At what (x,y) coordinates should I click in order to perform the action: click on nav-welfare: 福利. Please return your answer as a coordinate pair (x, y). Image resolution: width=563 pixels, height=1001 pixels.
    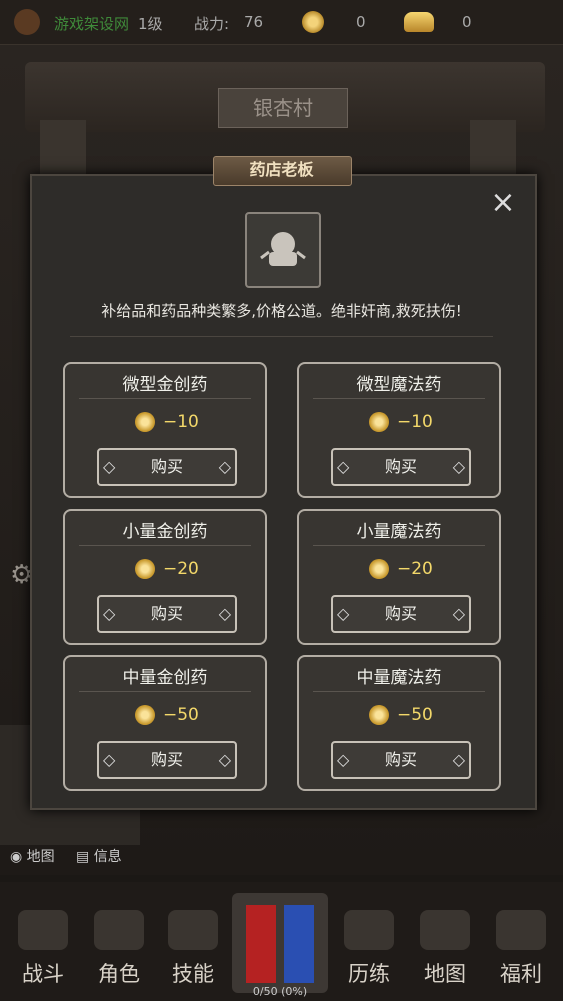
    Looking at the image, I should click on (521, 949).